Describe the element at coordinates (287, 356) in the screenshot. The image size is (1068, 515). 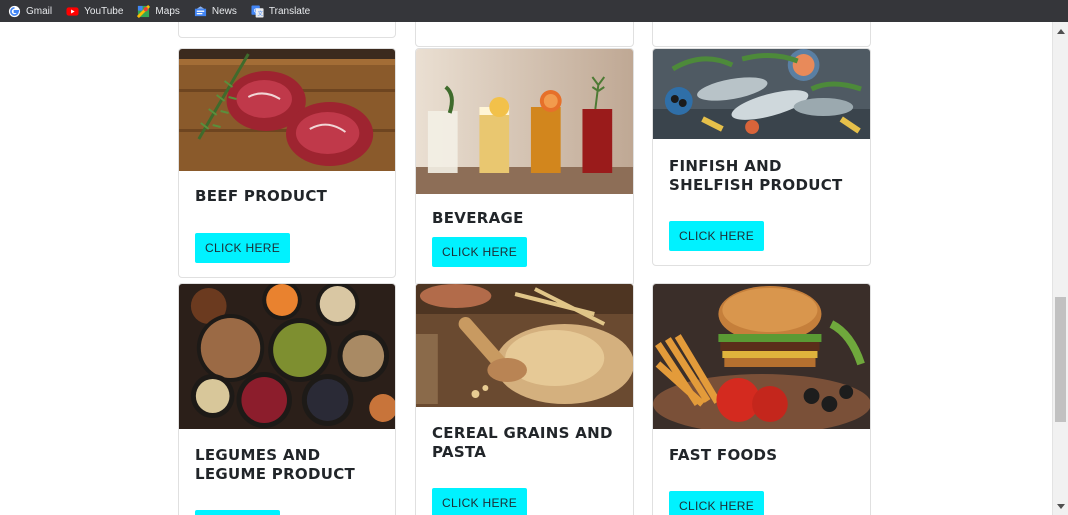
I see `legumes-image` at that location.